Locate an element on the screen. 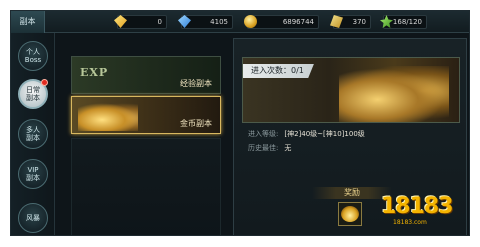 The height and width of the screenshot is (247, 480). gold-pile-icon is located at coordinates (350, 214).